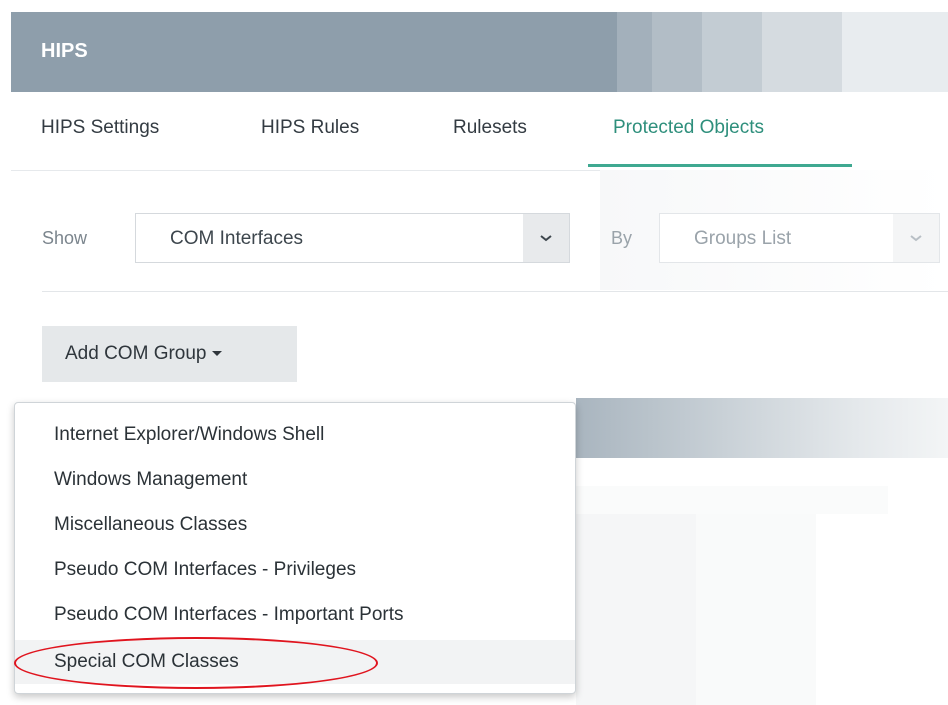 Image resolution: width=948 pixels, height=705 pixels. Describe the element at coordinates (295, 525) in the screenshot. I see `menu-item-miscellaneous-classes: Miscellaneous Classes` at that location.